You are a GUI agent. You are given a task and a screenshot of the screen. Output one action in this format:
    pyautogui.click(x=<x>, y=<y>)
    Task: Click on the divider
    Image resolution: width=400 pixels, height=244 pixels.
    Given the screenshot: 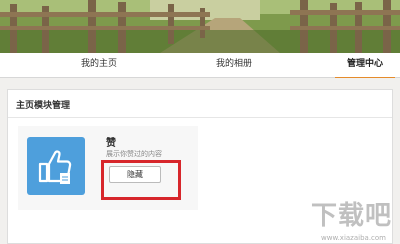 What is the action you would take?
    pyautogui.click(x=200, y=117)
    